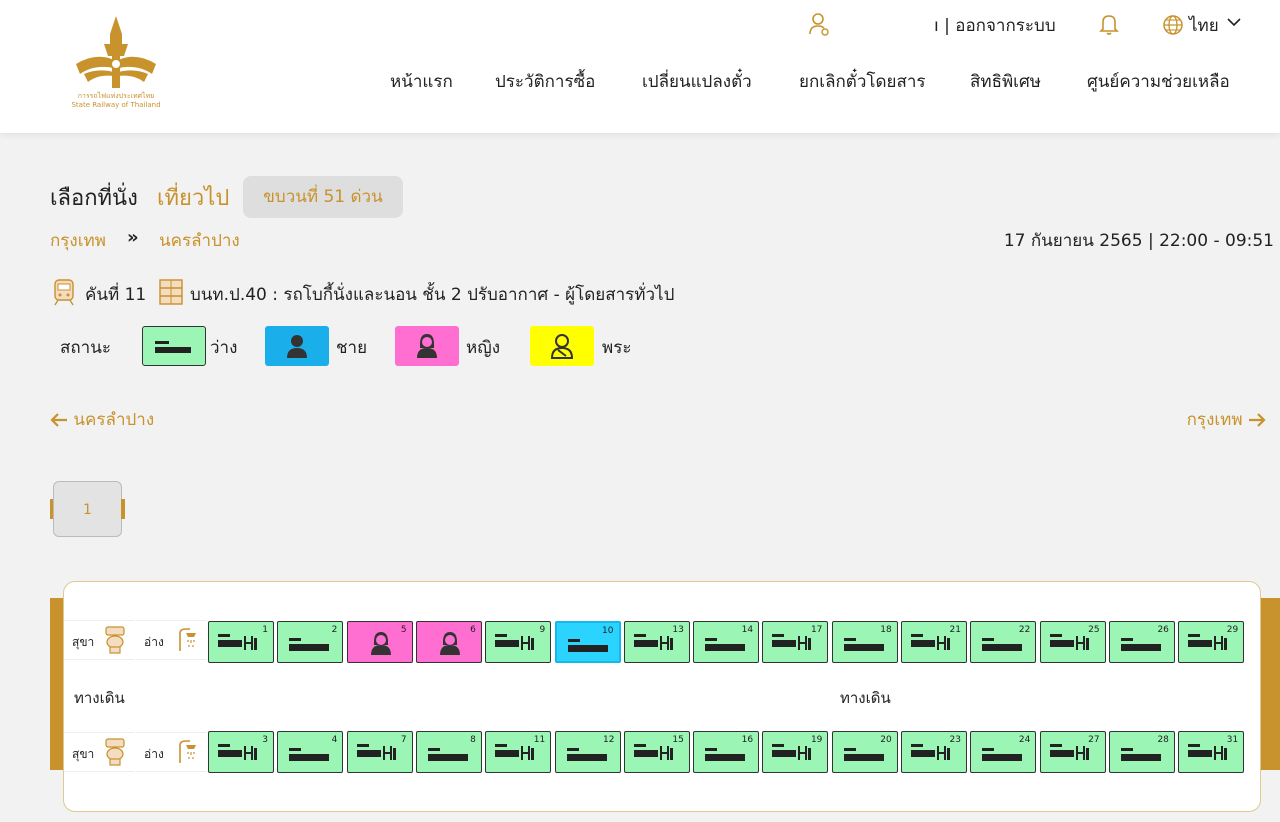 Image resolution: width=1280 pixels, height=822 pixels. Describe the element at coordinates (116, 295) in the screenshot. I see `car-number: คันที่ 11` at that location.